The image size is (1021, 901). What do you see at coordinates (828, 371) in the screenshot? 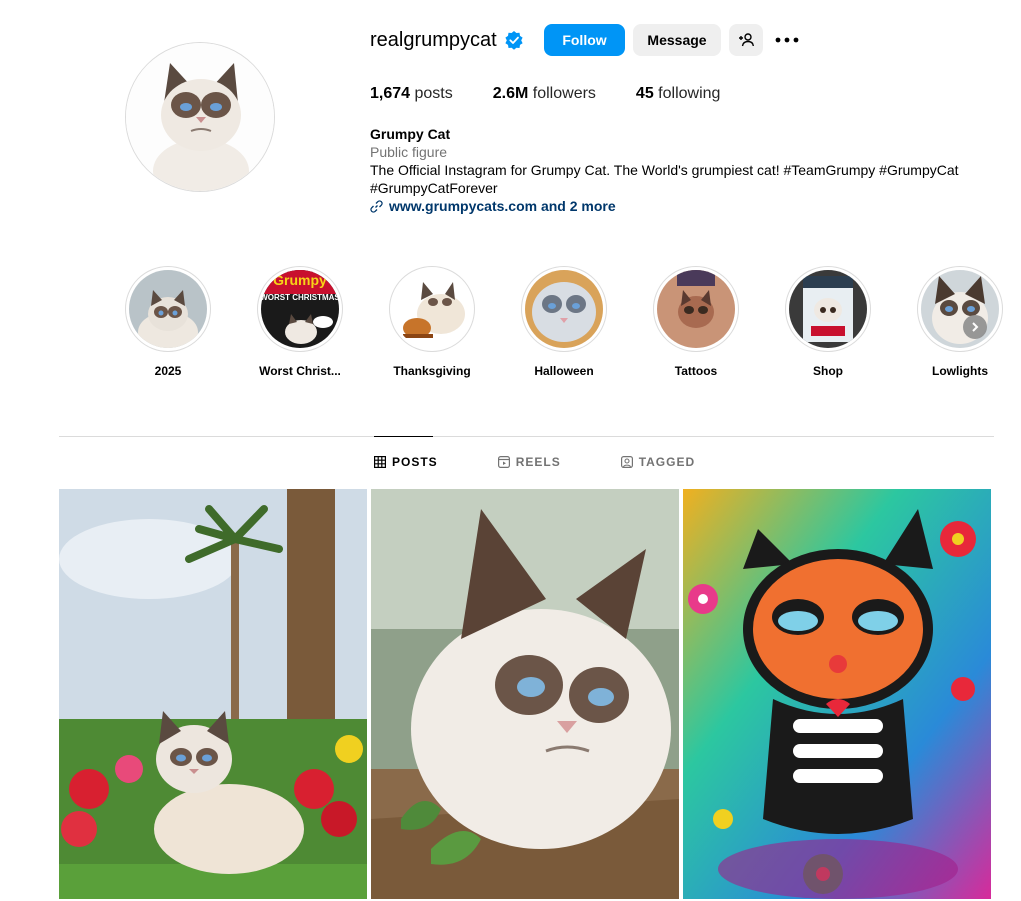
I see `highlight-label: Shop` at bounding box center [828, 371].